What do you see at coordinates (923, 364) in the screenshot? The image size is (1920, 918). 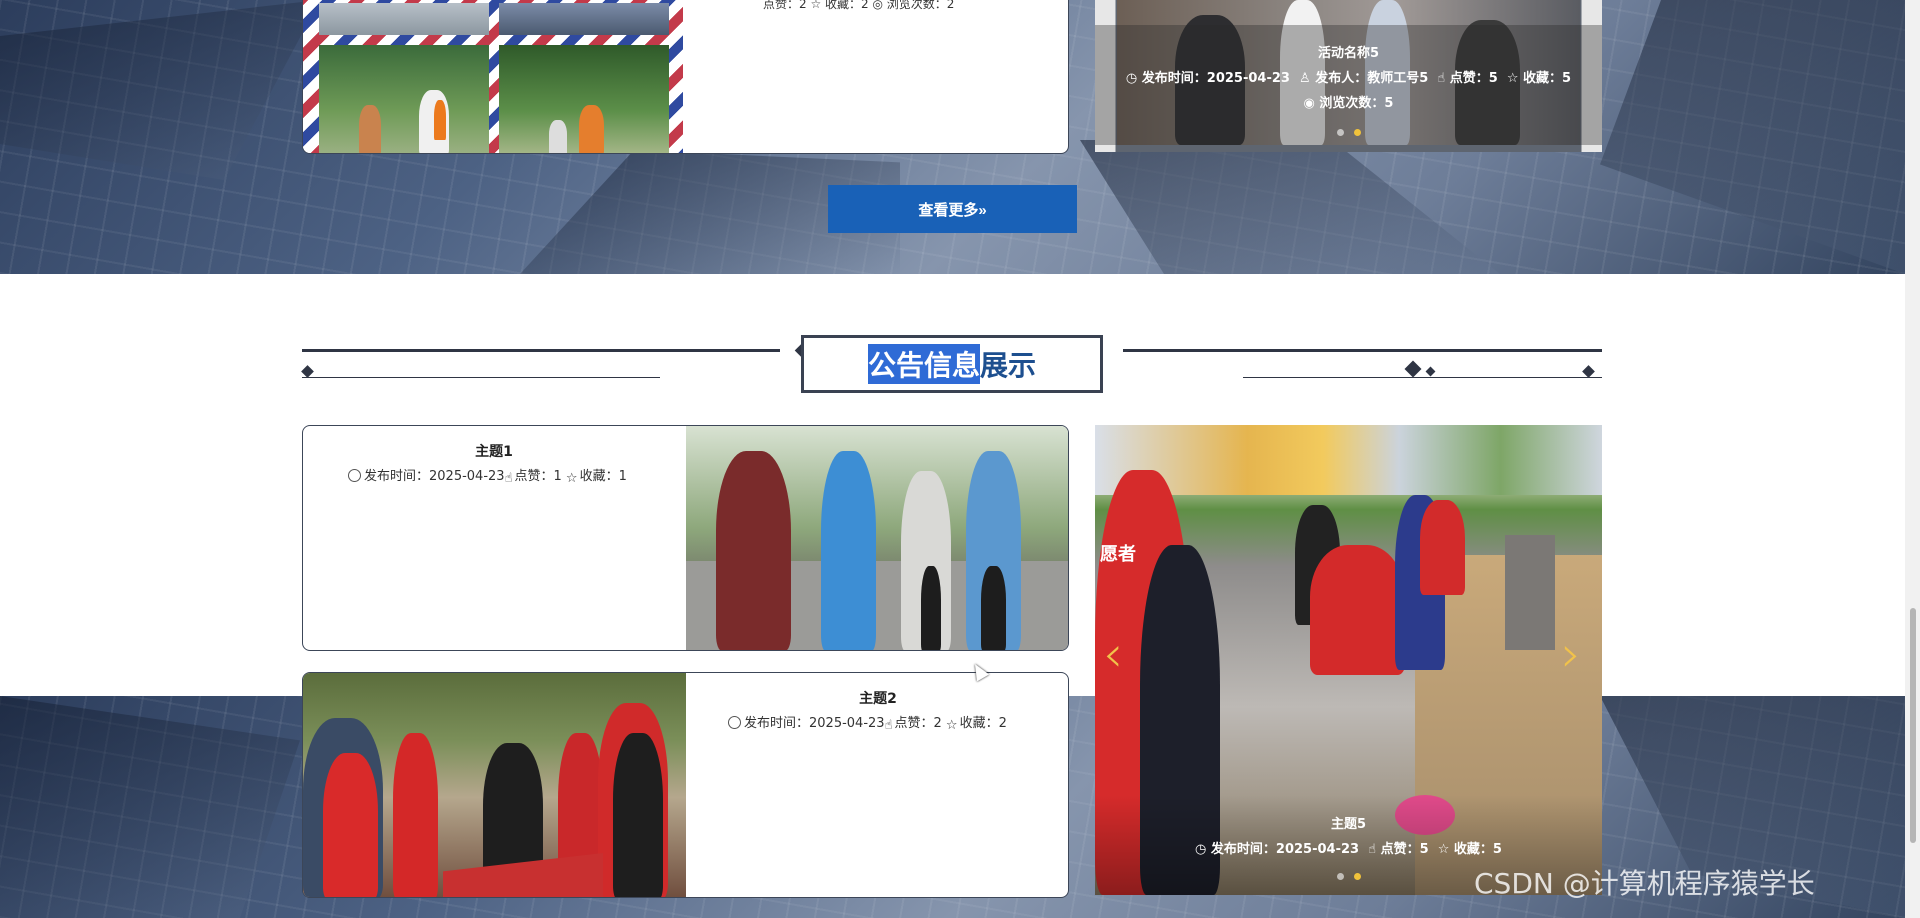 I see `section-heading-highlight: 公告信息` at bounding box center [923, 364].